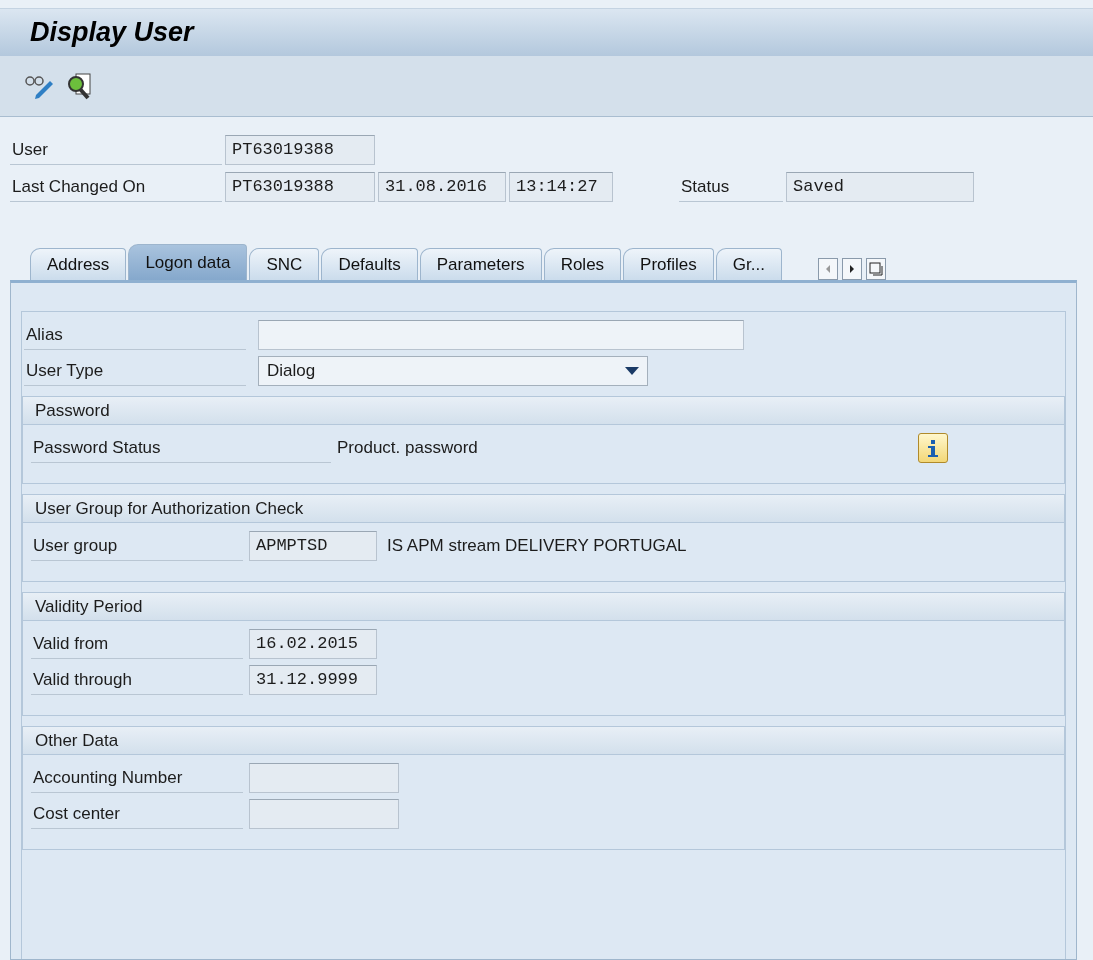 The height and width of the screenshot is (960, 1093). I want to click on tab: Address, so click(78, 264).